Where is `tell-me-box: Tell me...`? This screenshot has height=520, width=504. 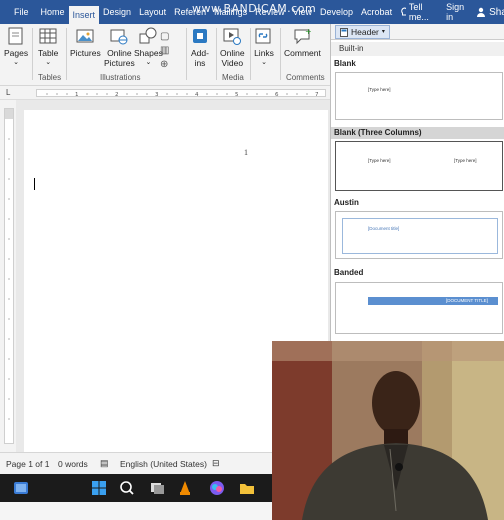 tell-me-box: Tell me... is located at coordinates (416, 12).